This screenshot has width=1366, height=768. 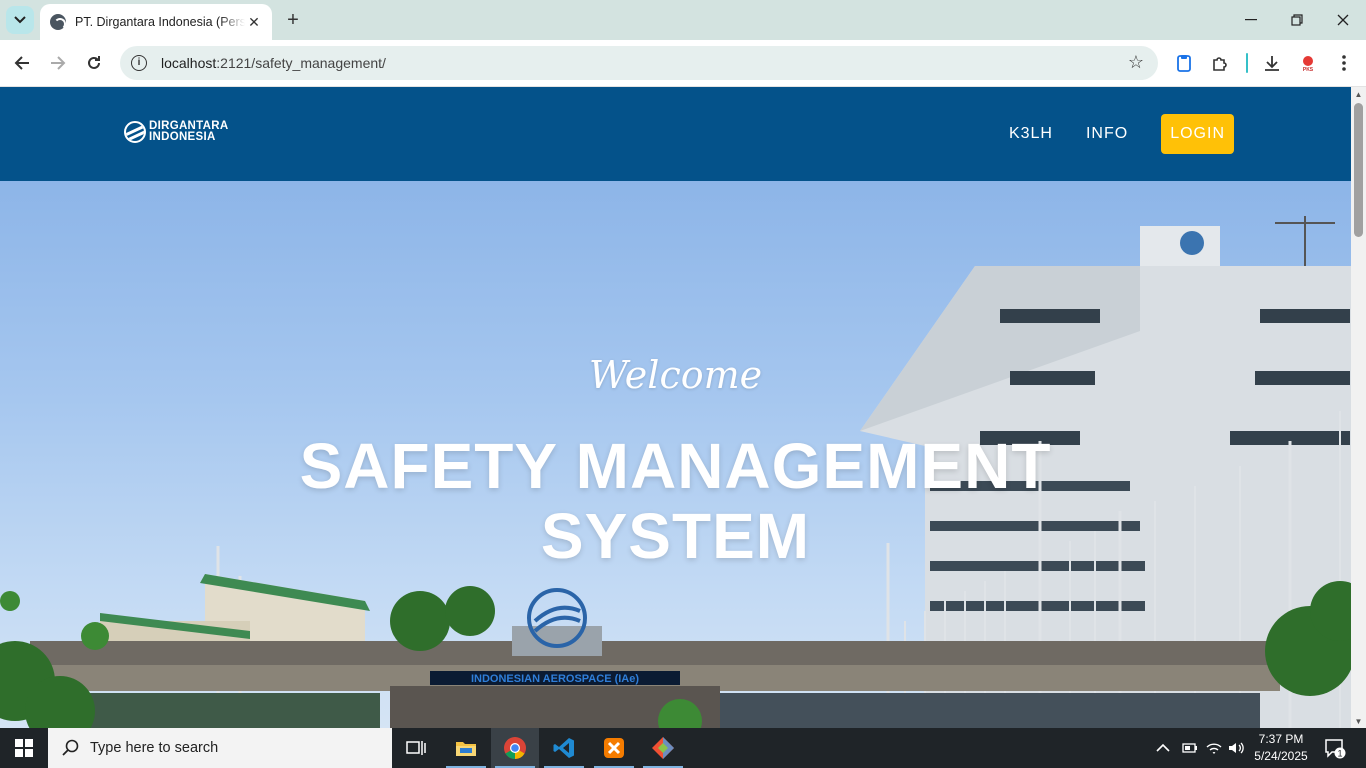 I want to click on hero-welcome-text: Welcome, so click(x=675, y=375).